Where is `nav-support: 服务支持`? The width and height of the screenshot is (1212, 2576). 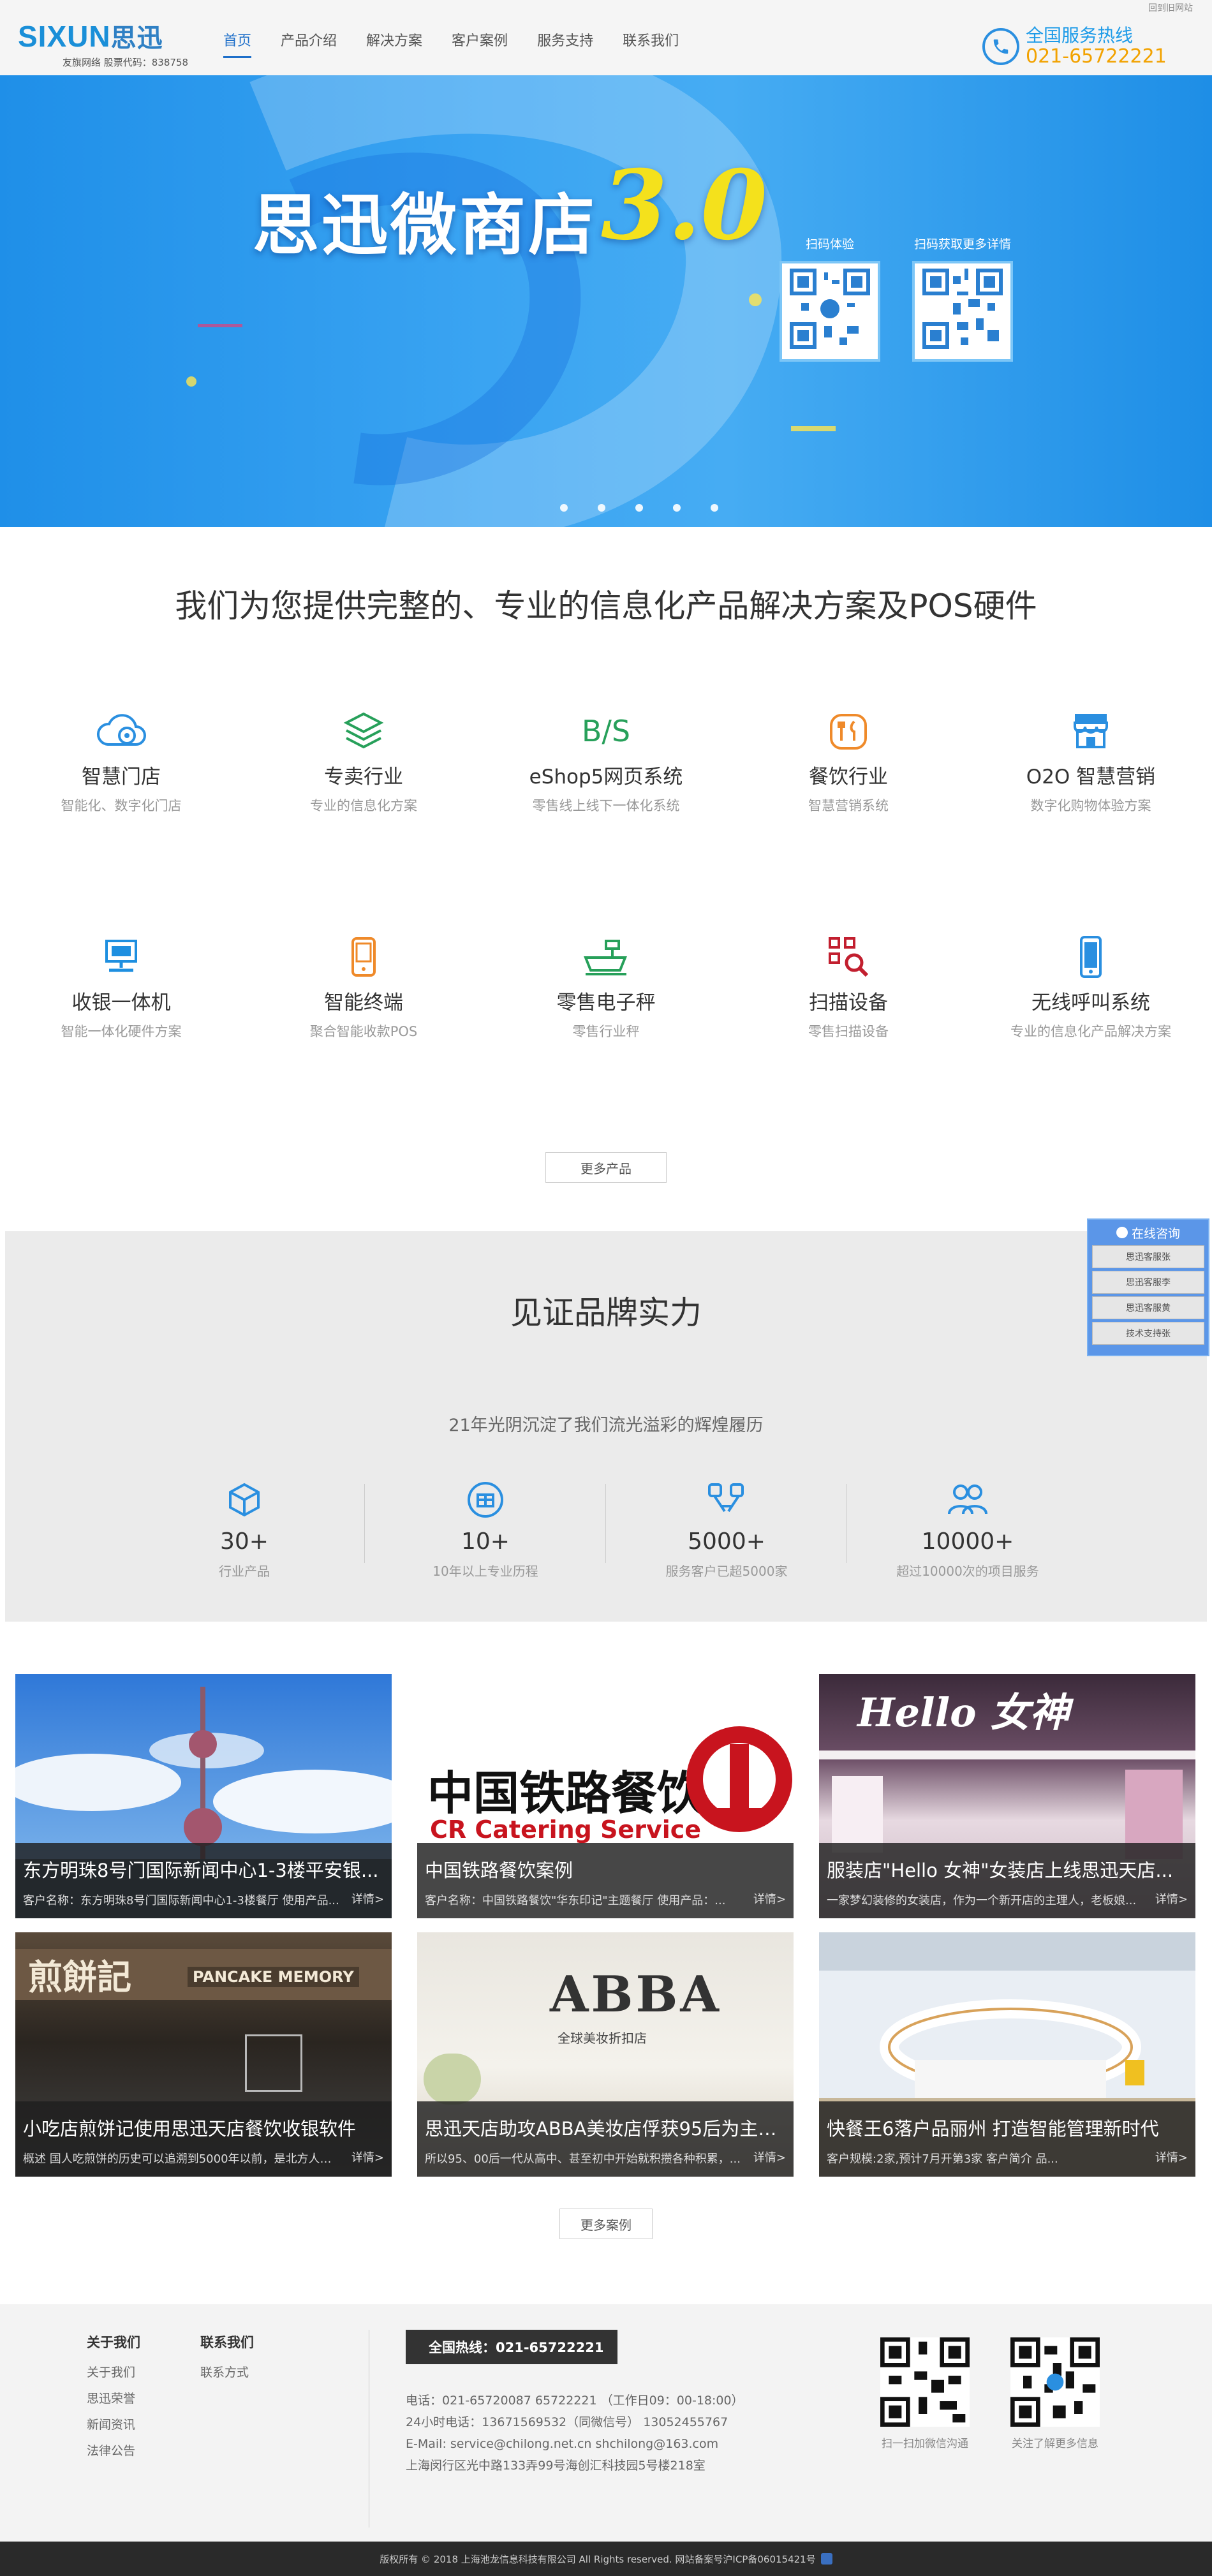
nav-support: 服务支持 is located at coordinates (565, 43).